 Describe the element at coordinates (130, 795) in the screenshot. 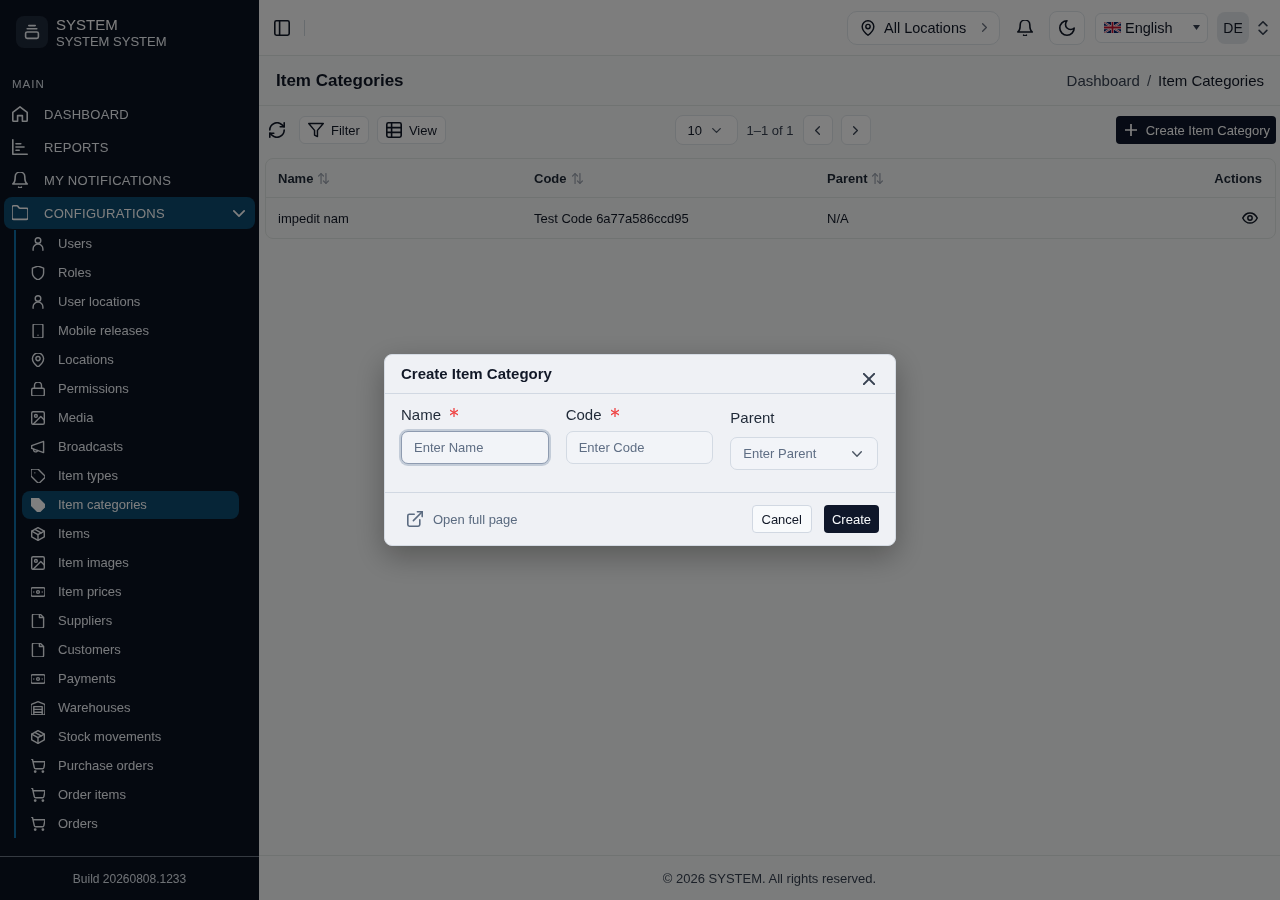

I see `nav-subitem: Order items` at that location.